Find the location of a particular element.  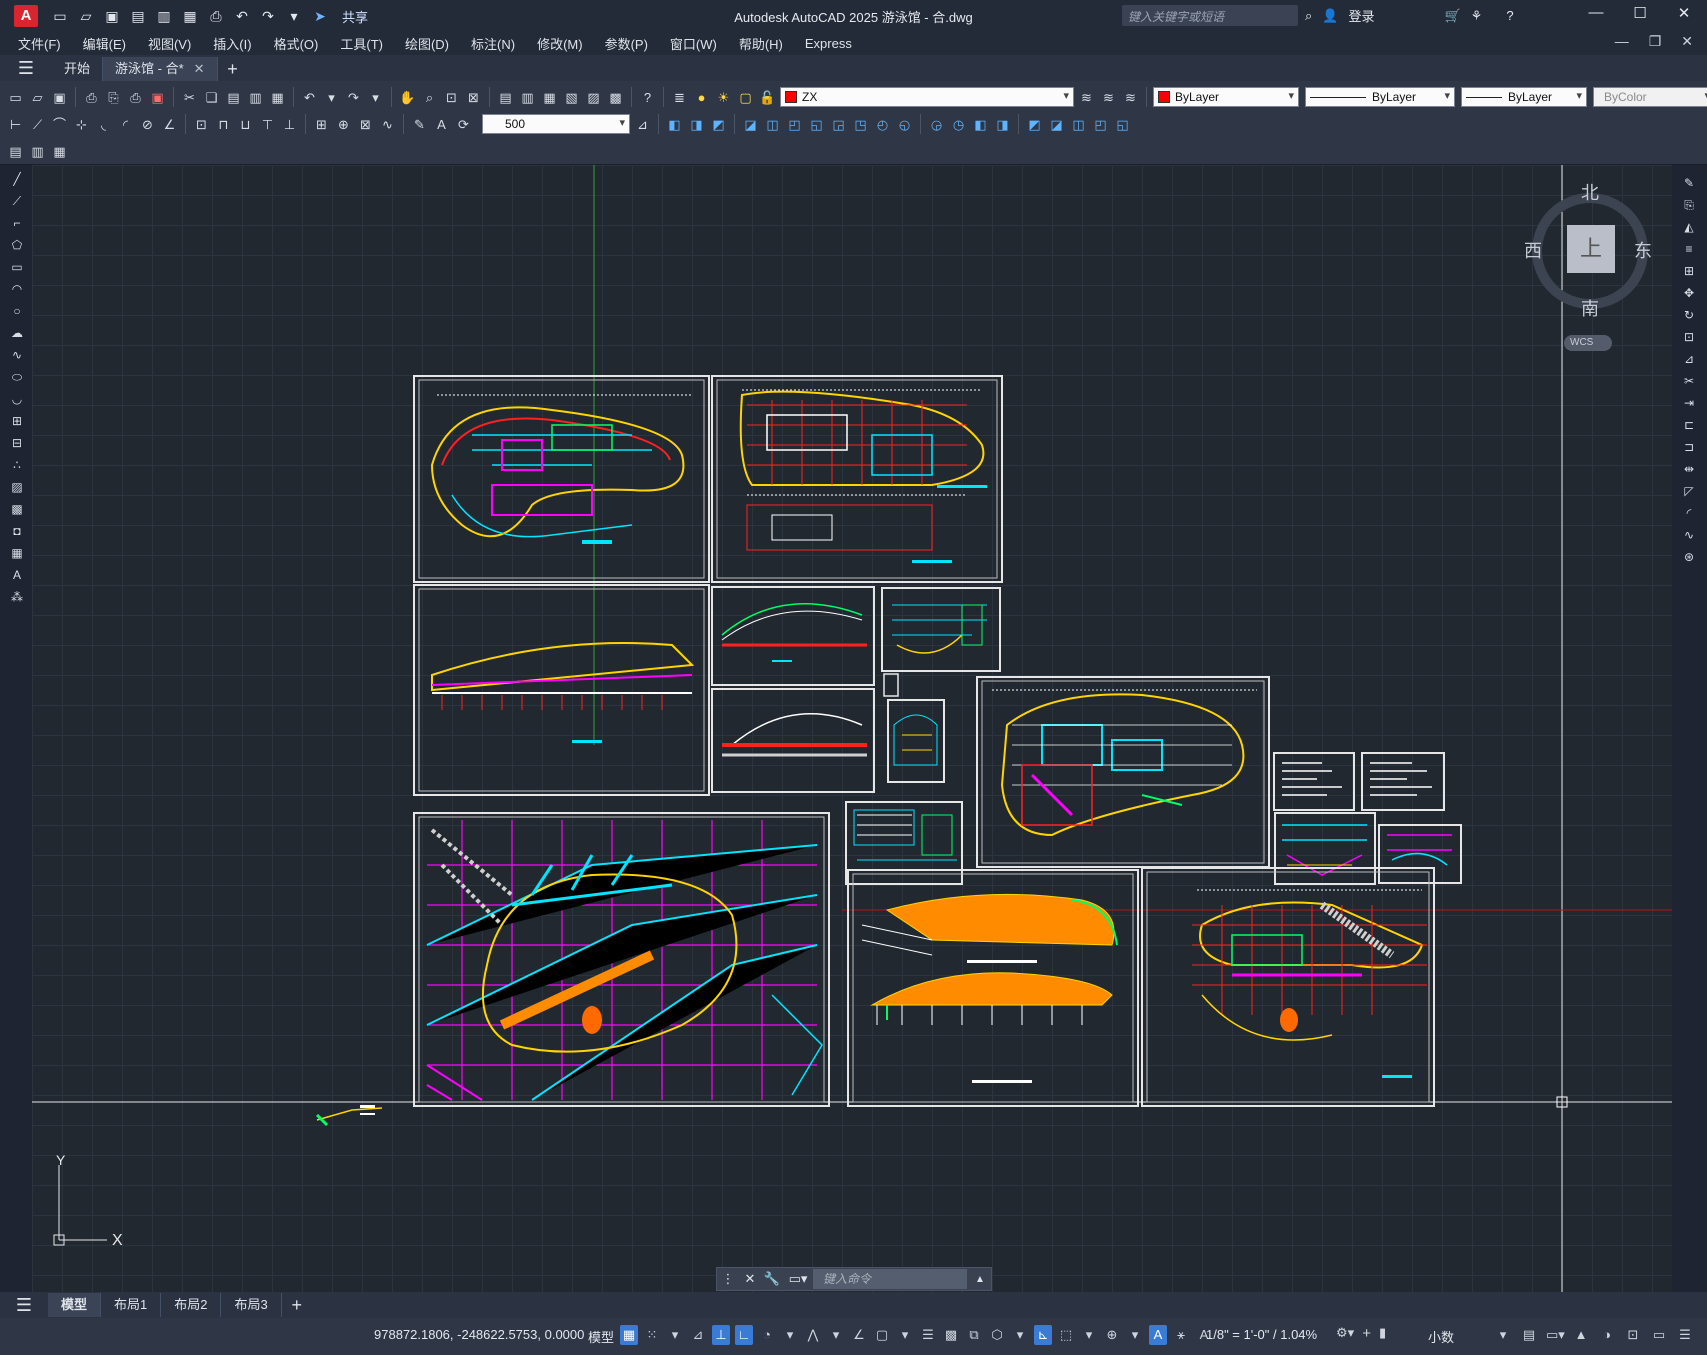

wcs-menu: WCS is located at coordinates (1588, 343).